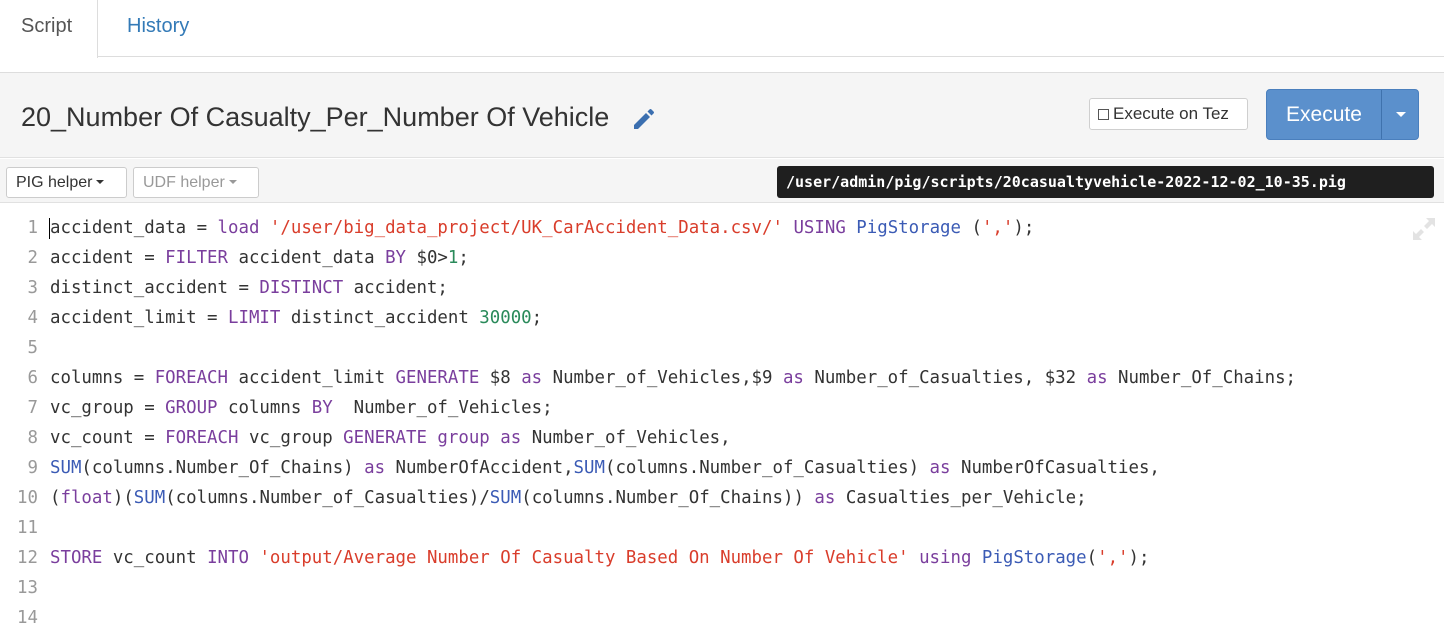 This screenshot has height=632, width=1444. What do you see at coordinates (32, 468) in the screenshot?
I see `line-number: 9` at bounding box center [32, 468].